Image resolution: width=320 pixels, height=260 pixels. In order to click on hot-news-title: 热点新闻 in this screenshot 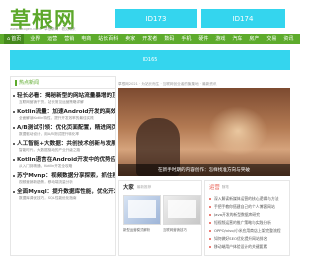, I will do `click(29, 83)`.